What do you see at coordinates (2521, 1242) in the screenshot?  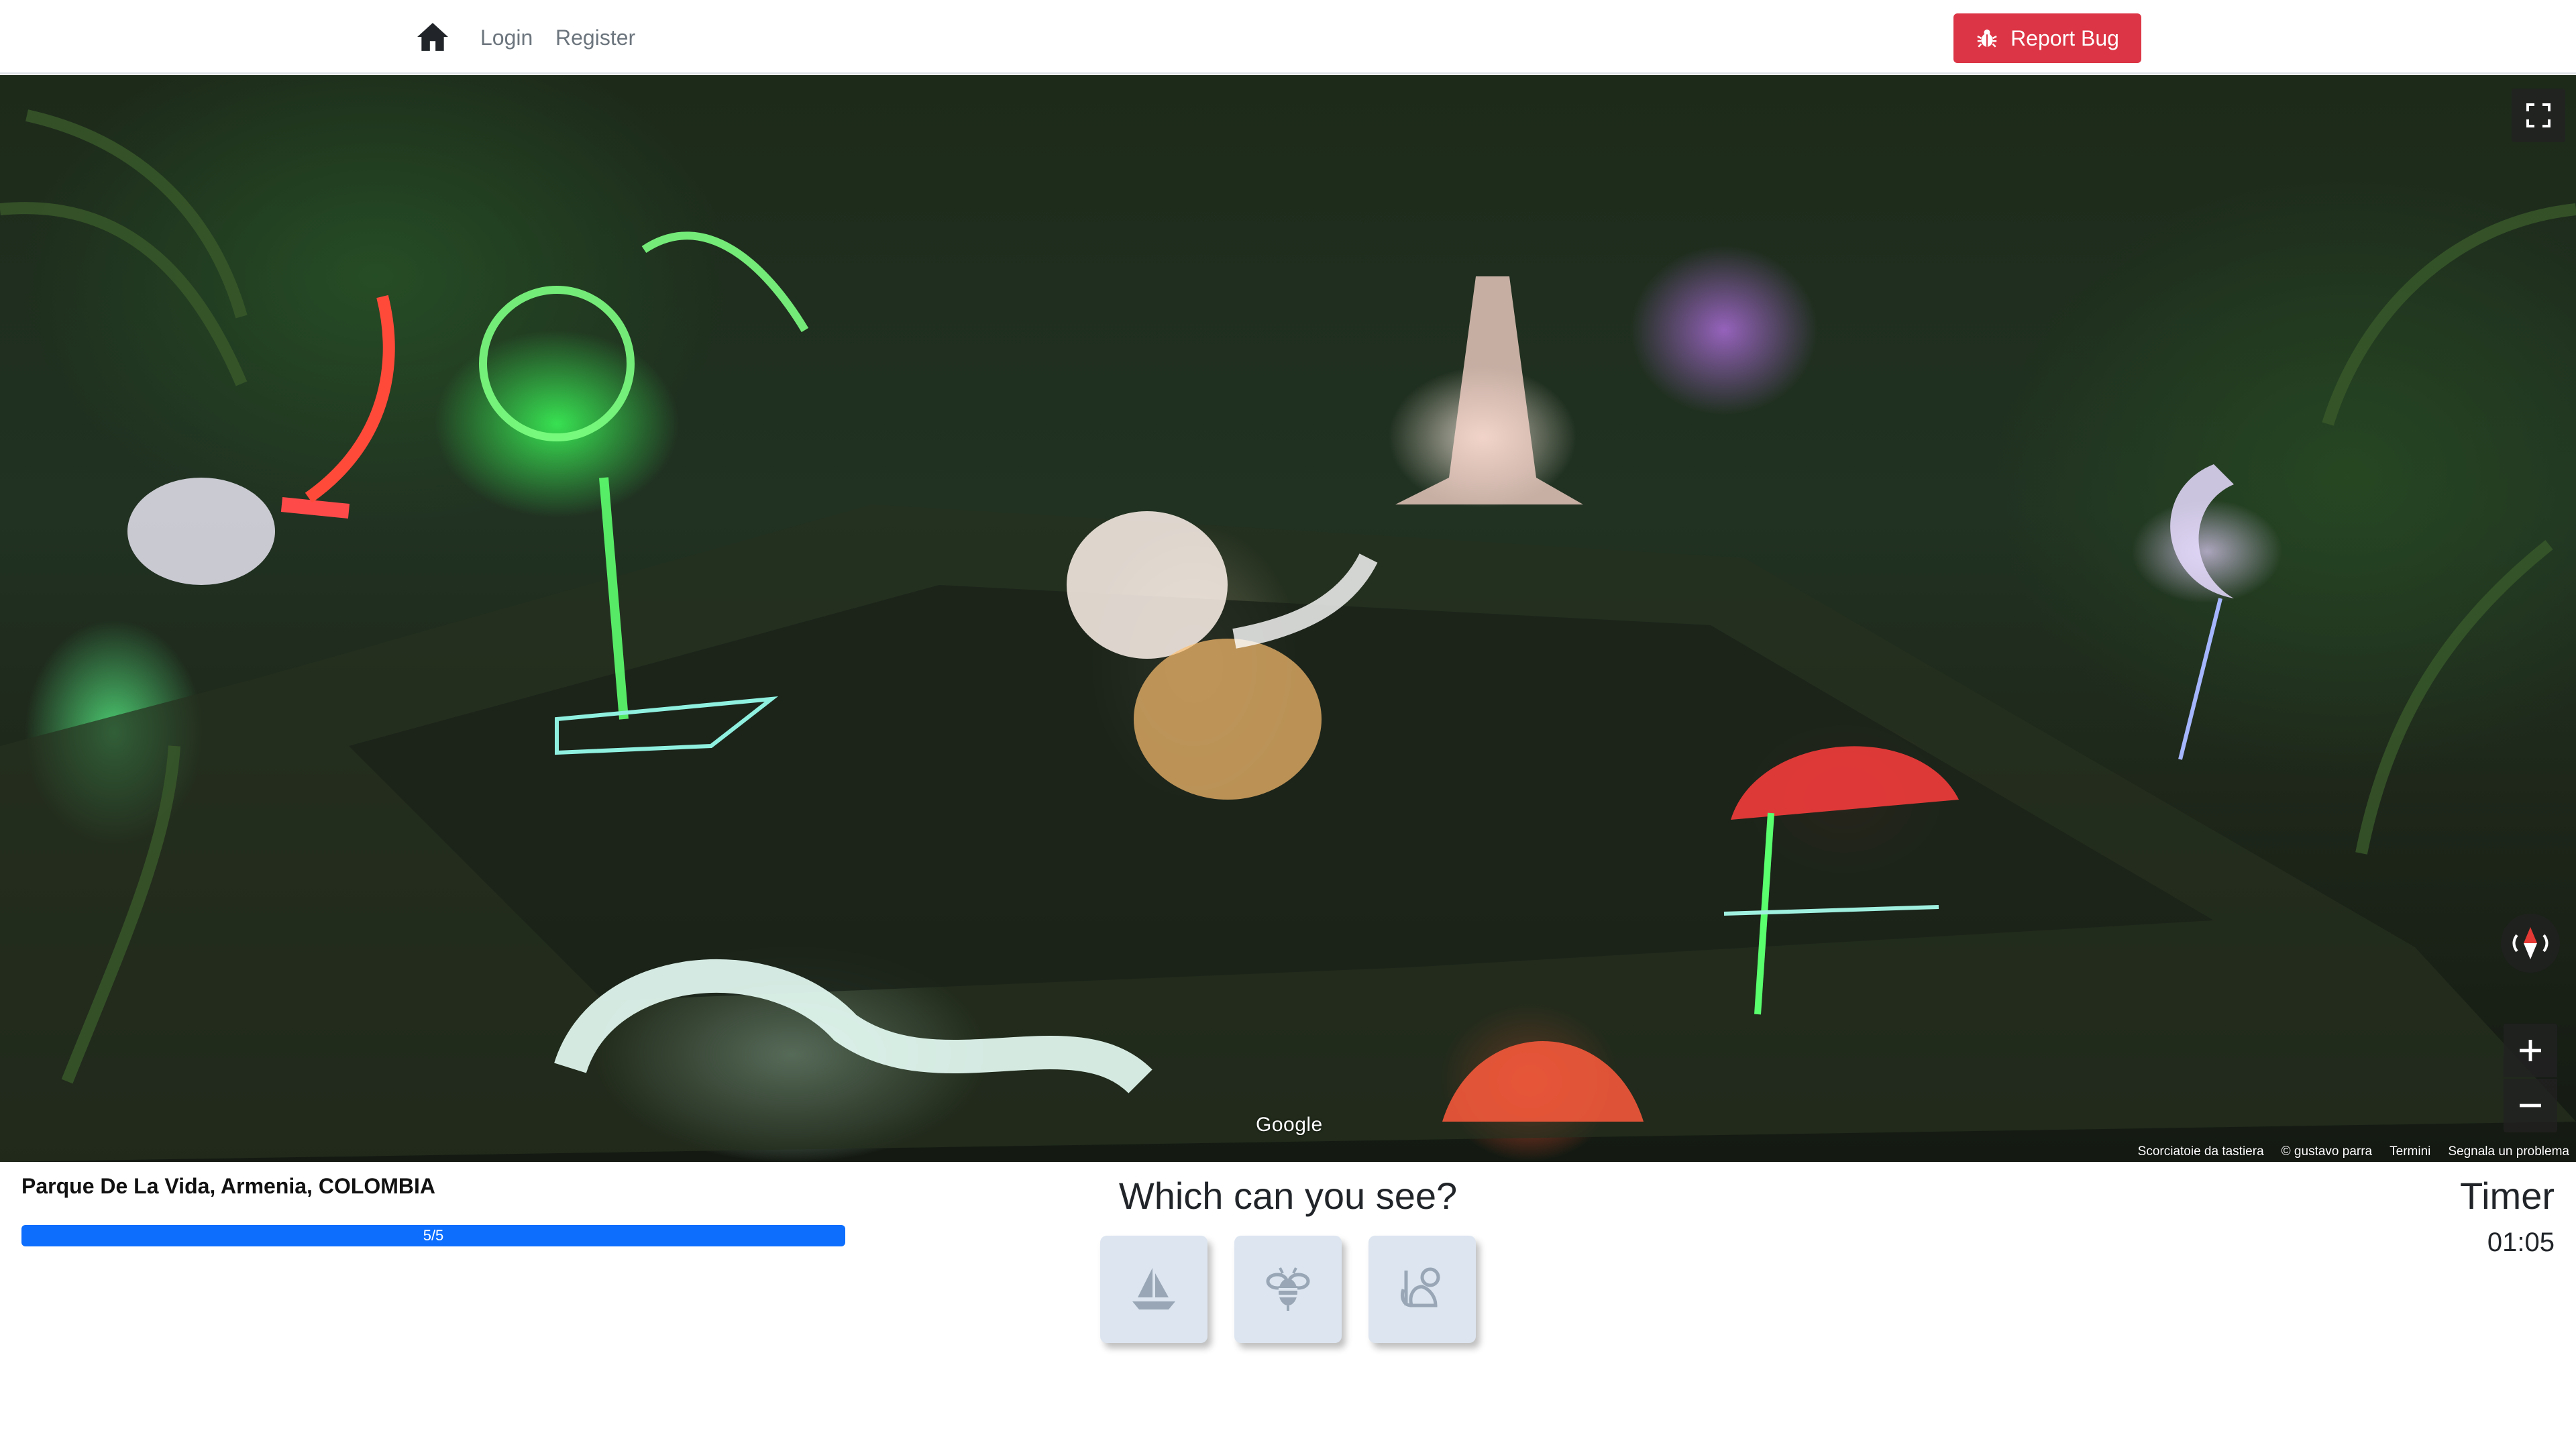 I see `timer-value: 01:05` at bounding box center [2521, 1242].